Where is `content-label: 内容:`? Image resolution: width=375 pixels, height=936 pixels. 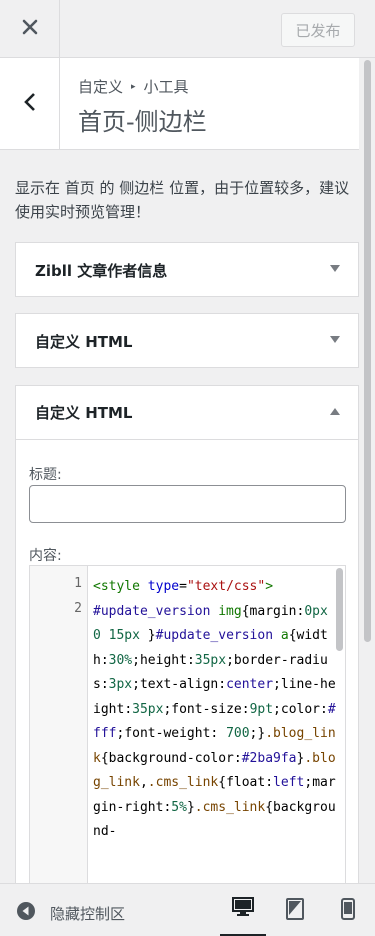
content-label: 内容: is located at coordinates (45, 556).